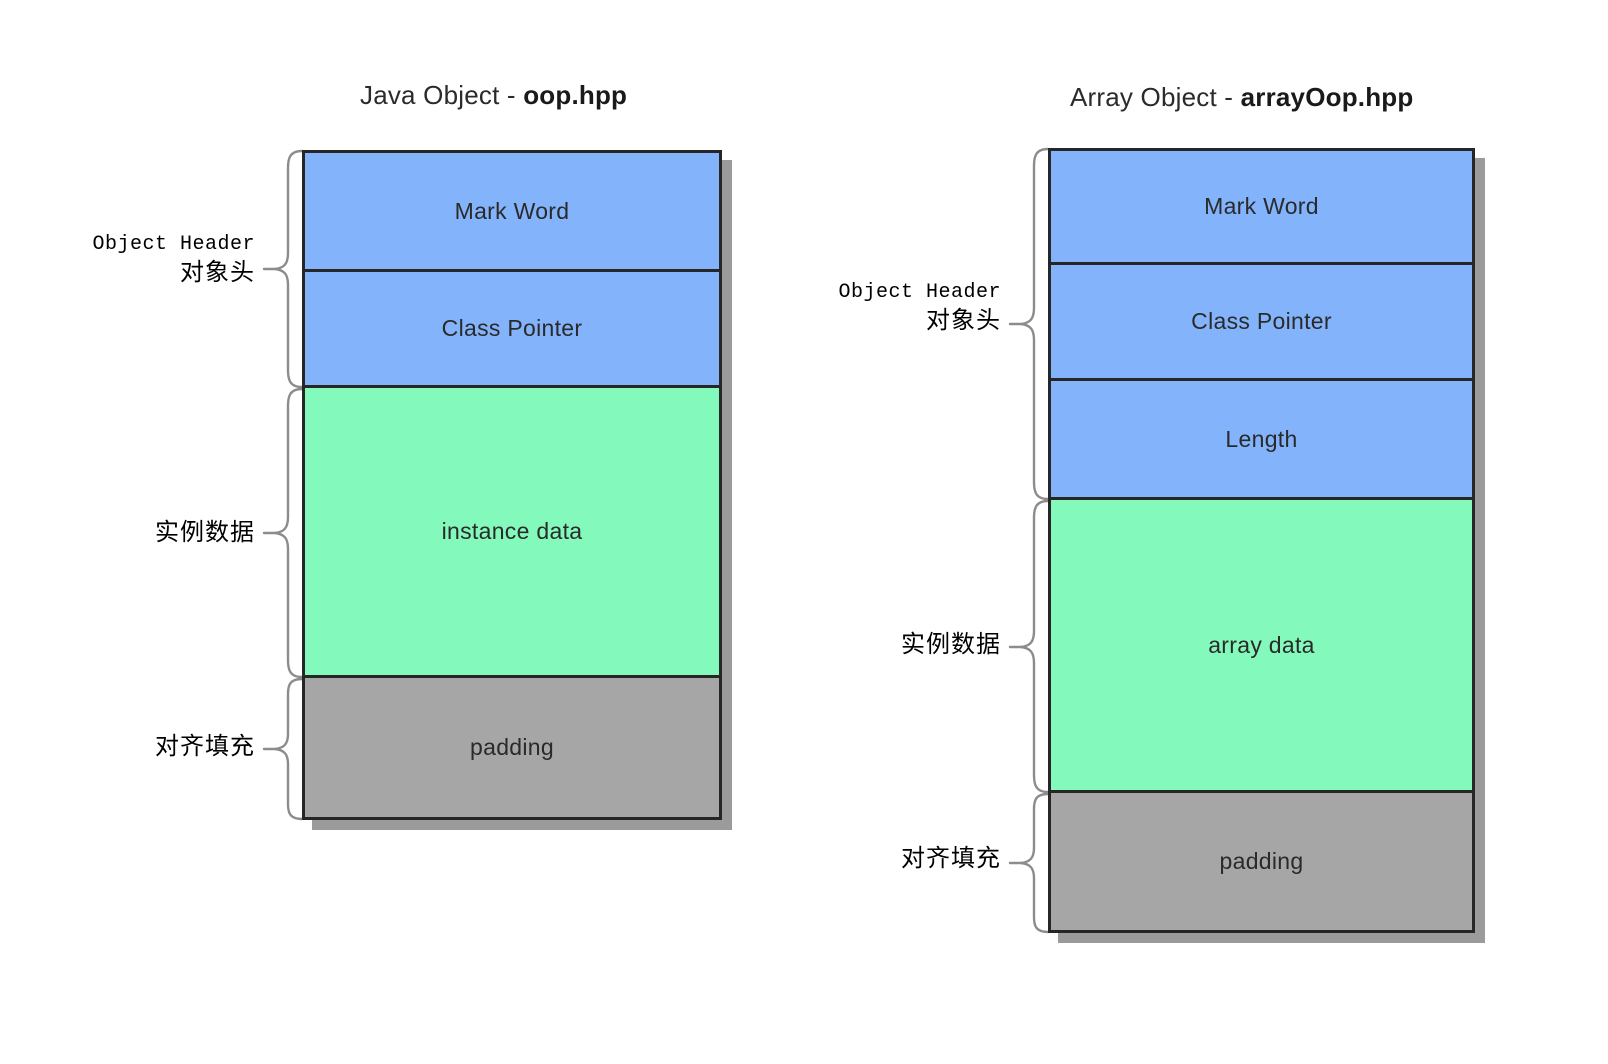  I want to click on java-object-band-mark-word: Mark Word, so click(512, 211).